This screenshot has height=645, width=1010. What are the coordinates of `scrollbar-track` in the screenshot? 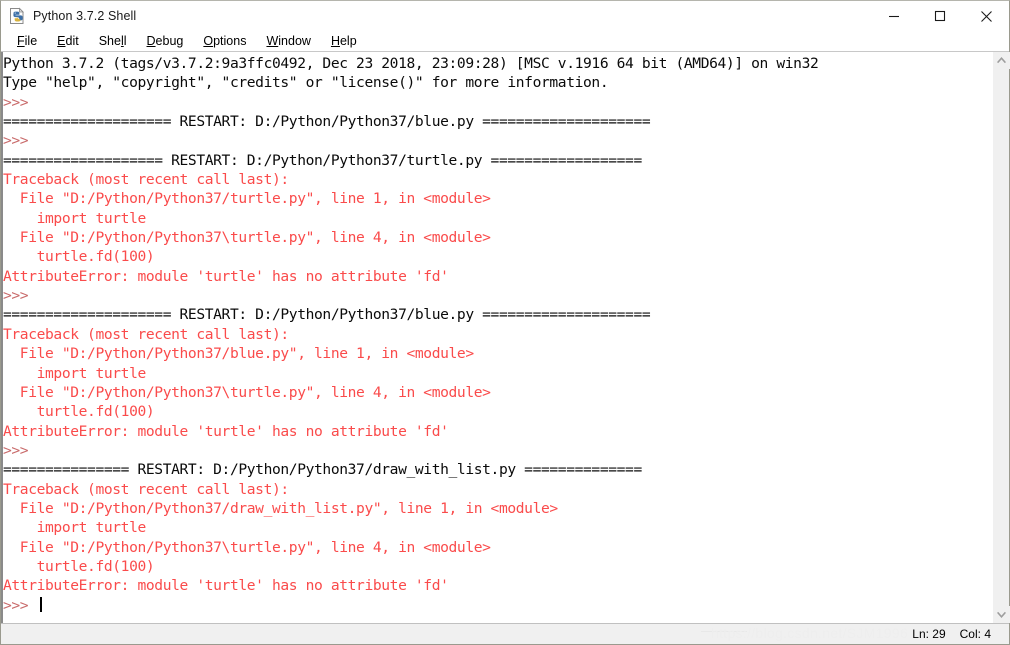 It's located at (1001, 337).